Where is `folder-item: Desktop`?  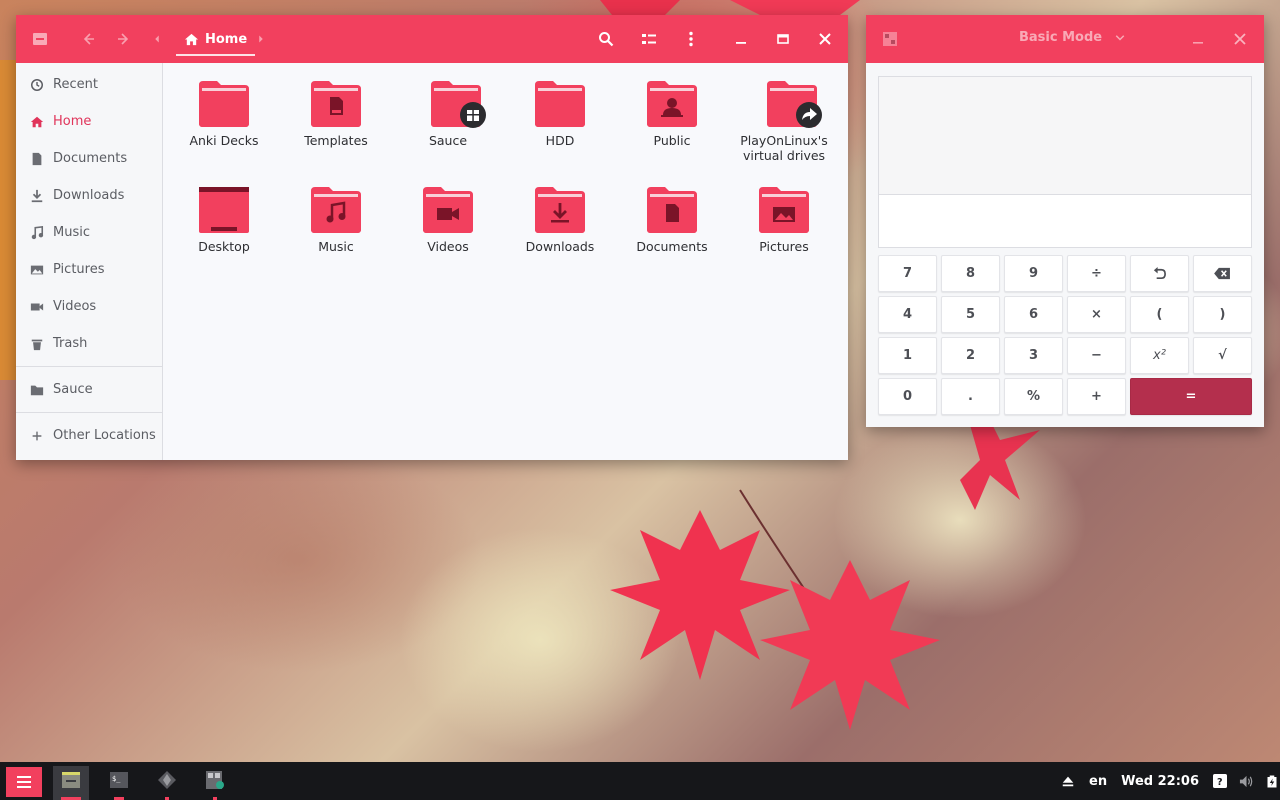
folder-item: Desktop is located at coordinates (224, 220).